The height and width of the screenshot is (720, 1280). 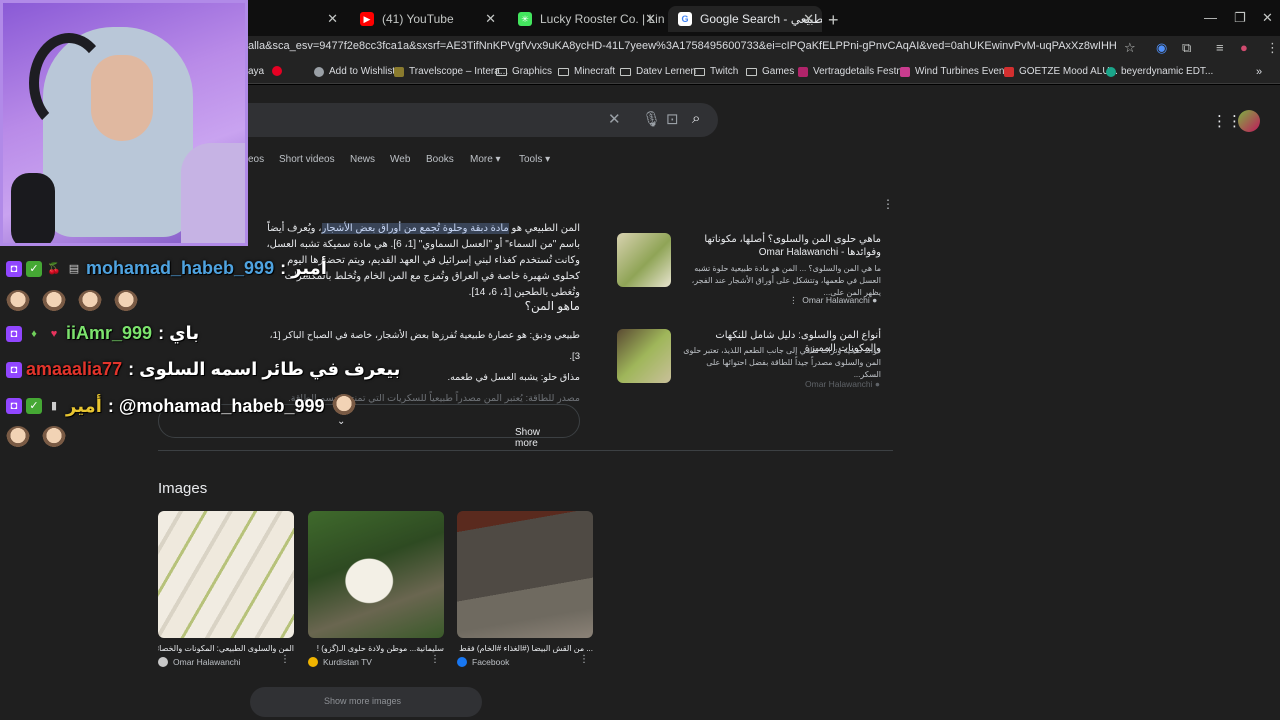 What do you see at coordinates (1111, 71) in the screenshot?
I see `beyerdynamic-icon` at bounding box center [1111, 71].